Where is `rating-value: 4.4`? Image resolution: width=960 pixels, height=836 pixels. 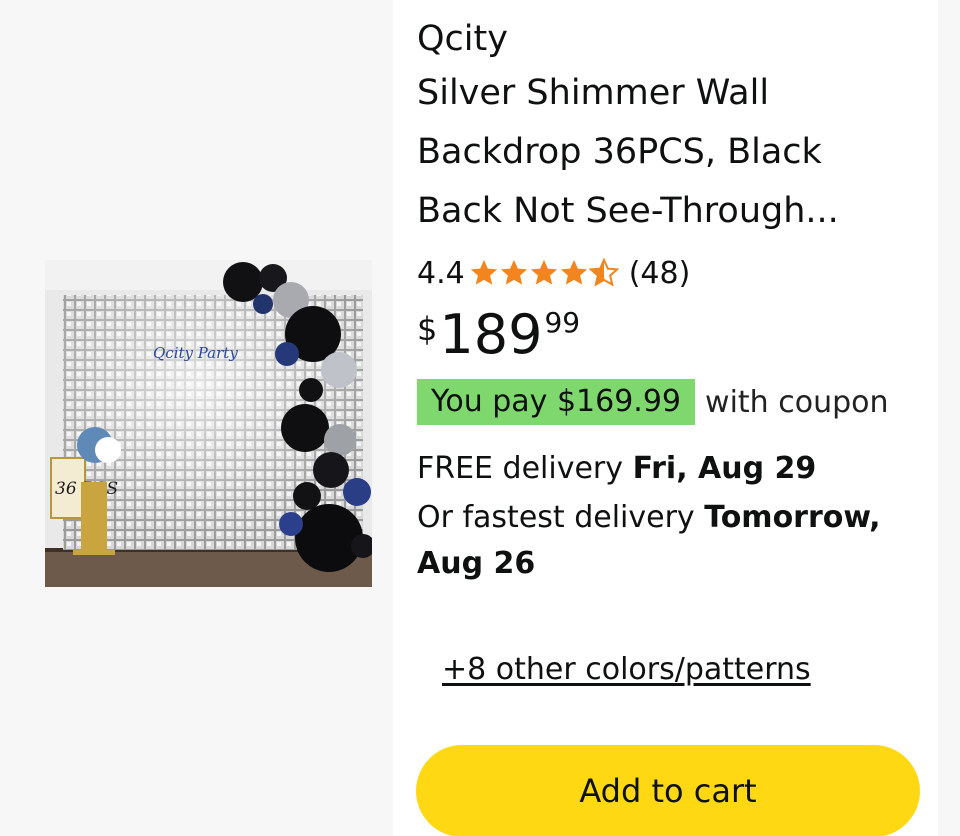
rating-value: 4.4 is located at coordinates (441, 273).